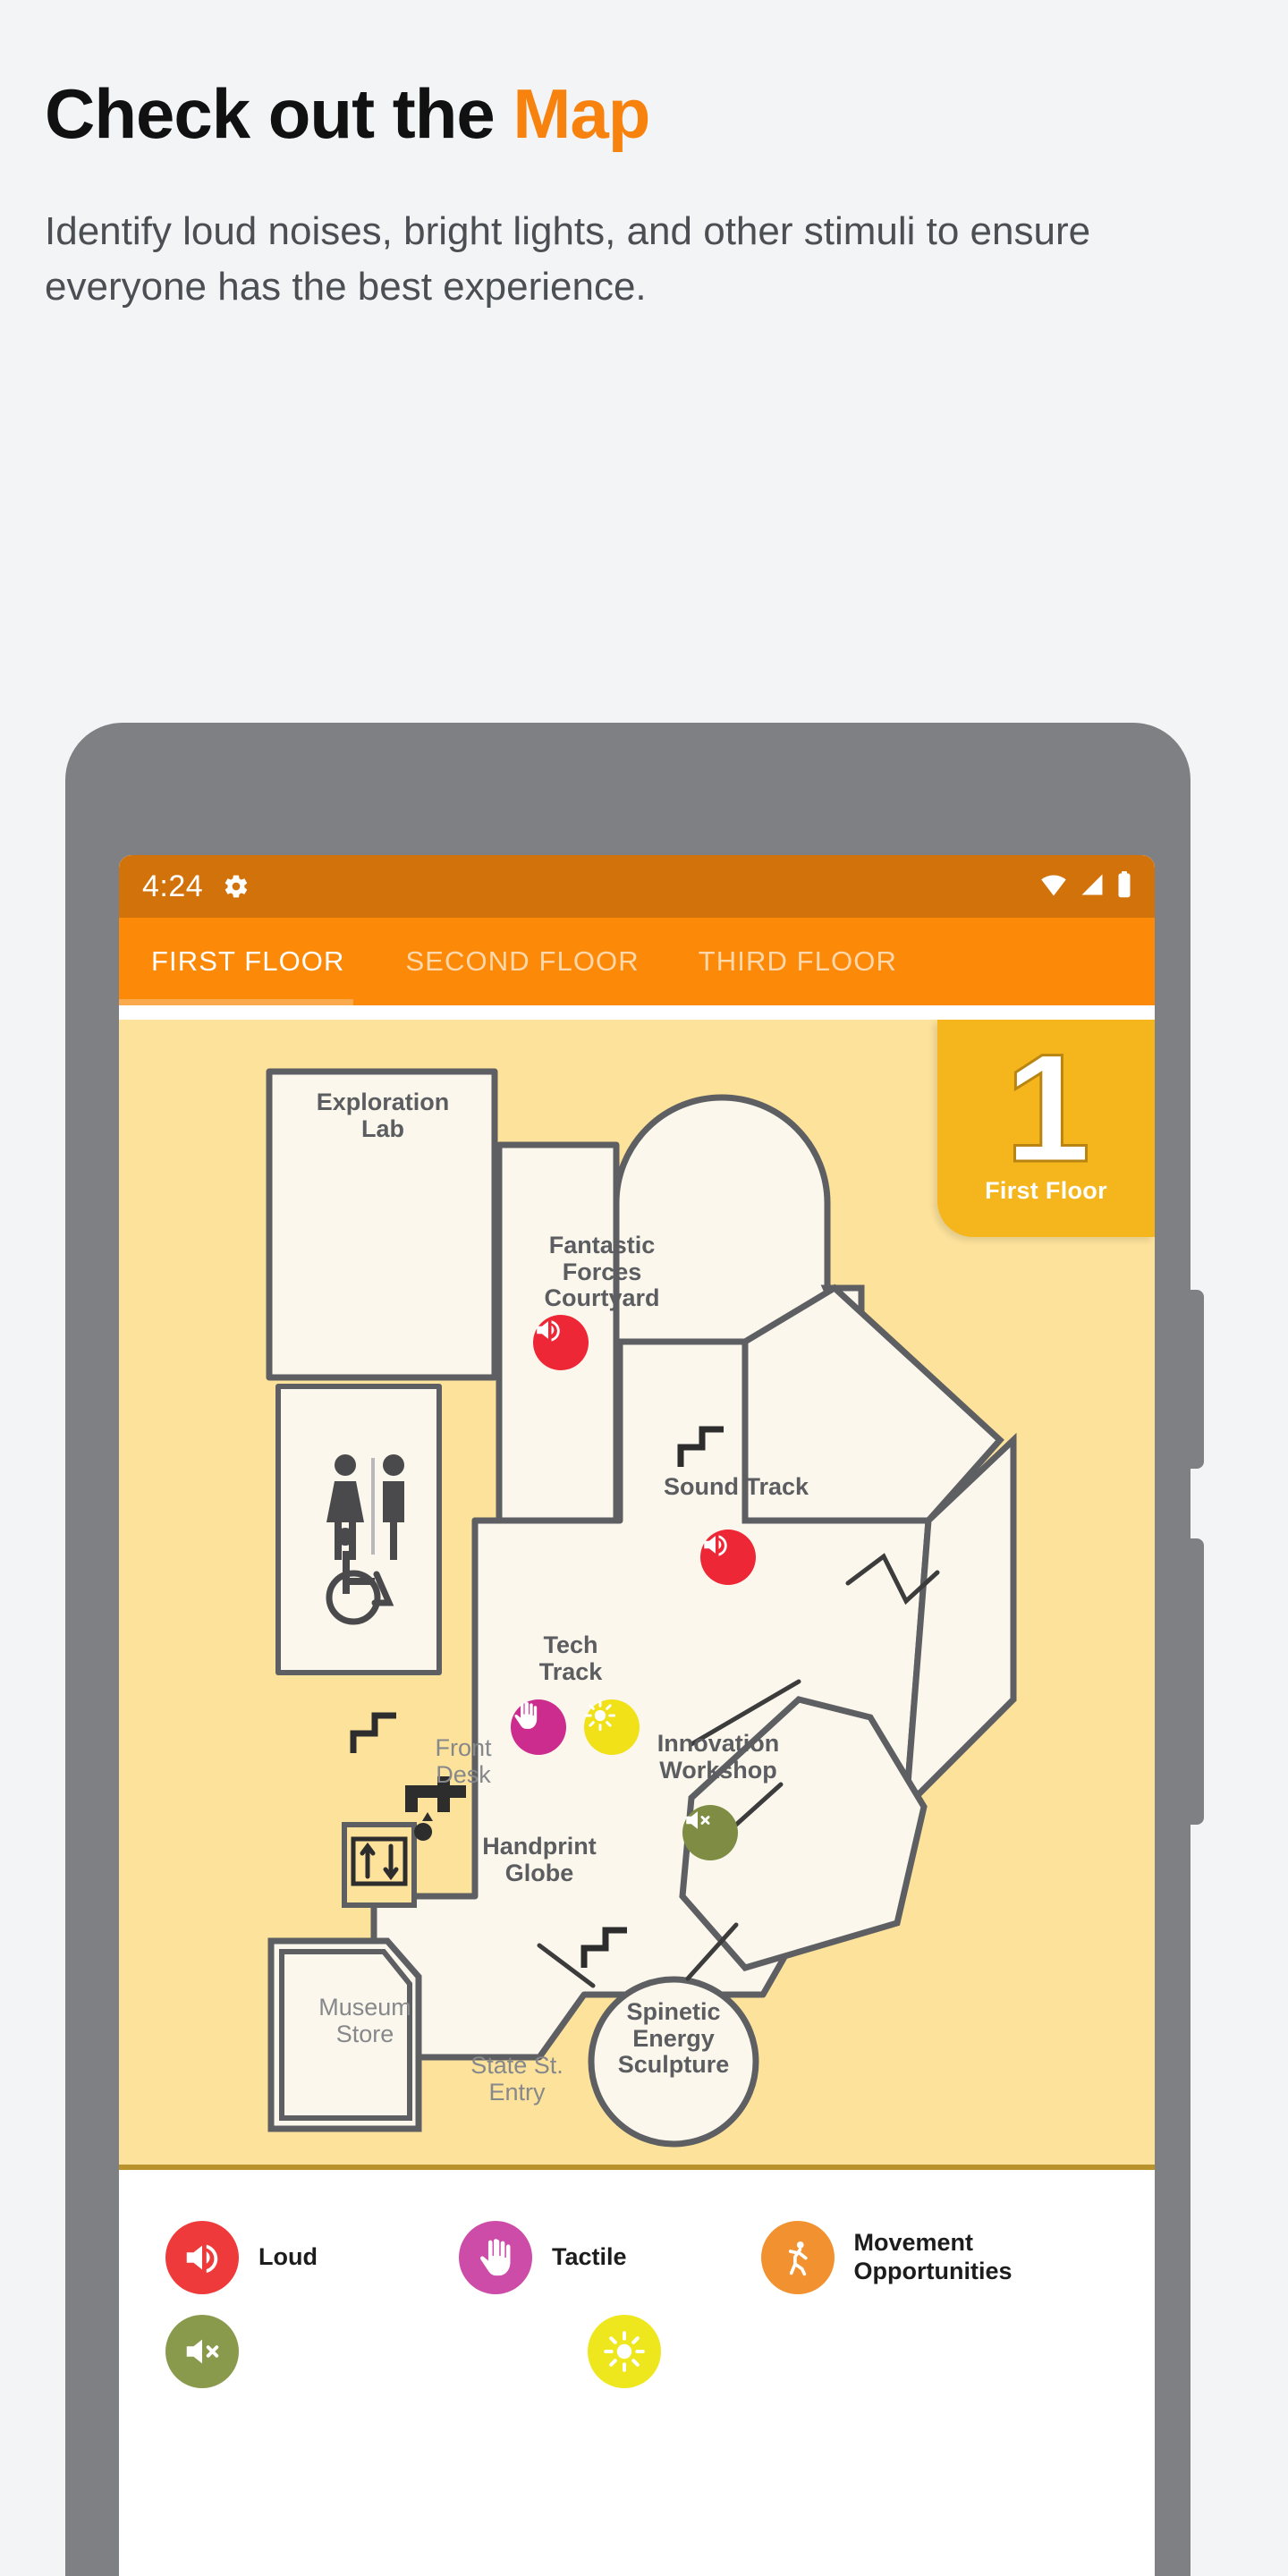  I want to click on quiet-pin-innovation-workshop, so click(710, 1832).